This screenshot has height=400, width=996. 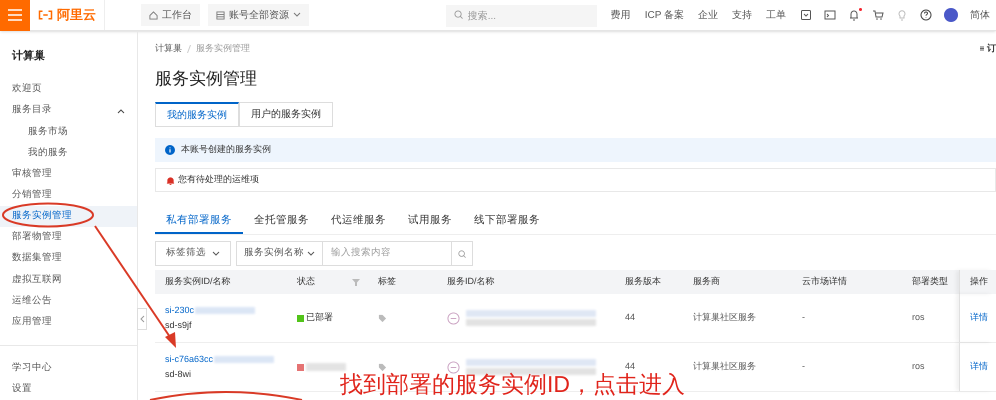 I want to click on tab: 代运维服务, so click(x=358, y=222).